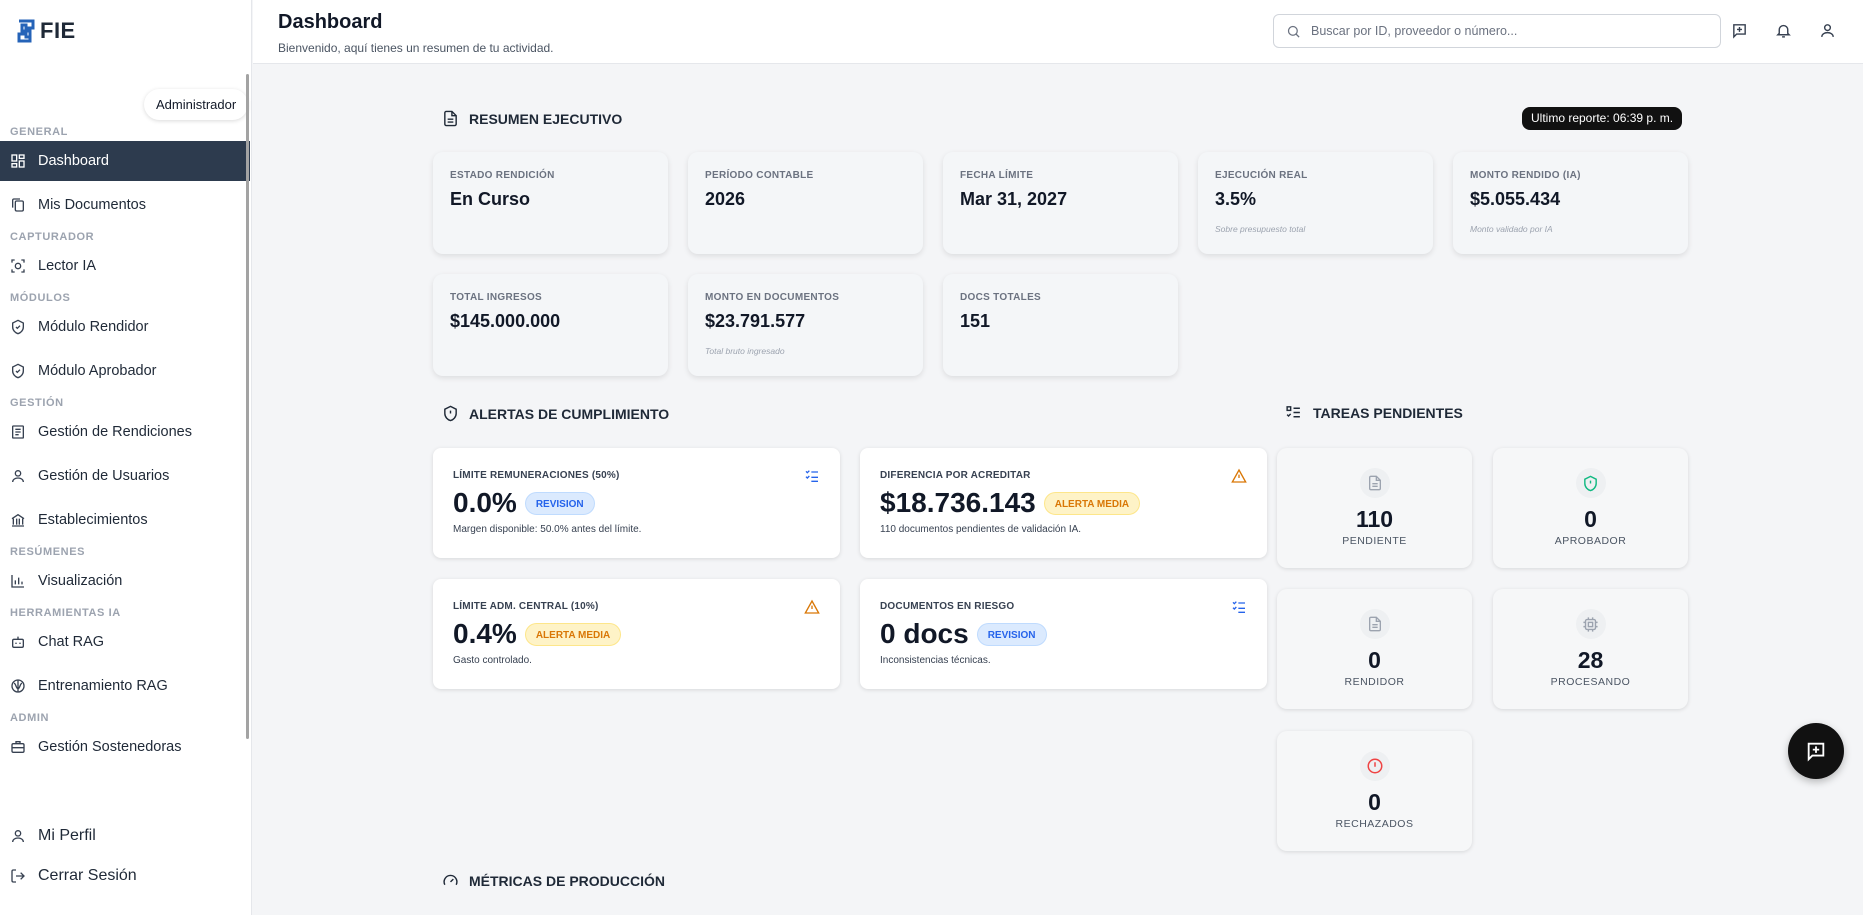  What do you see at coordinates (125, 161) in the screenshot?
I see `sidebar-item-dashboard: Dashboard` at bounding box center [125, 161].